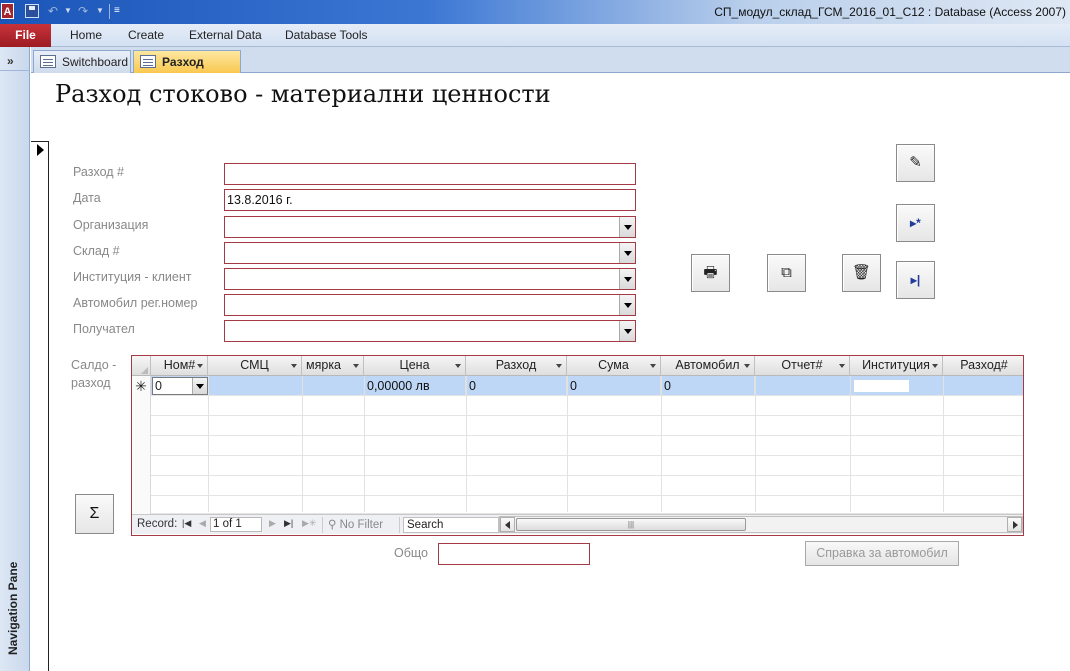  I want to click on tab-create: Create, so click(146, 35).